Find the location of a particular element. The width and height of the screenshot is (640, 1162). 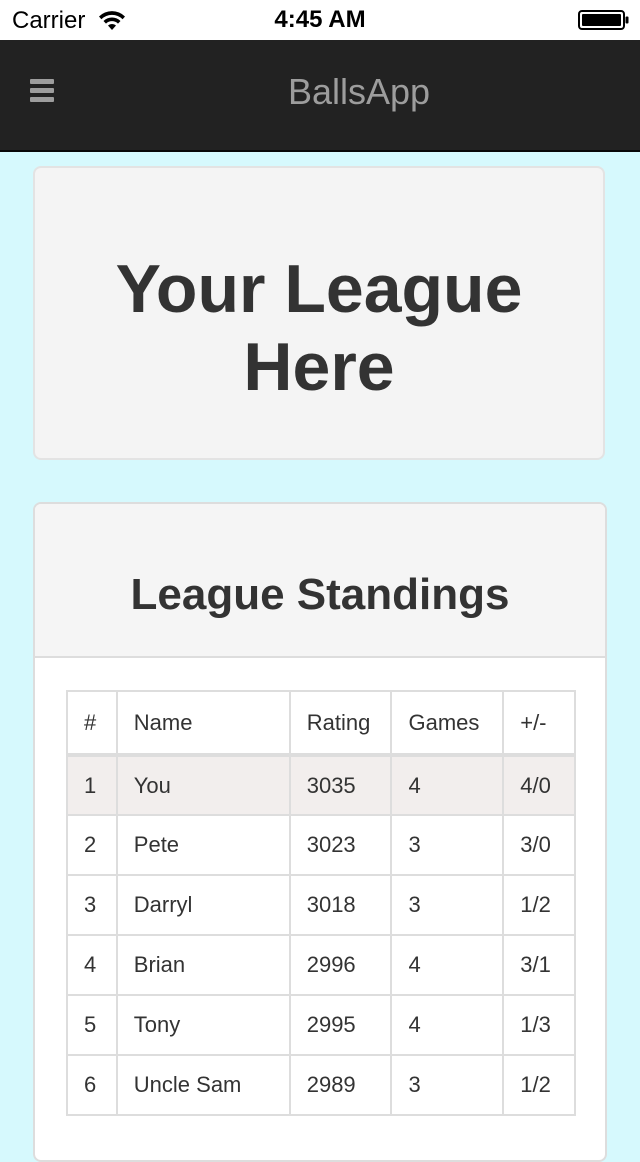

table-row: 4 Brian 2996 4 3/1 is located at coordinates (321, 965).